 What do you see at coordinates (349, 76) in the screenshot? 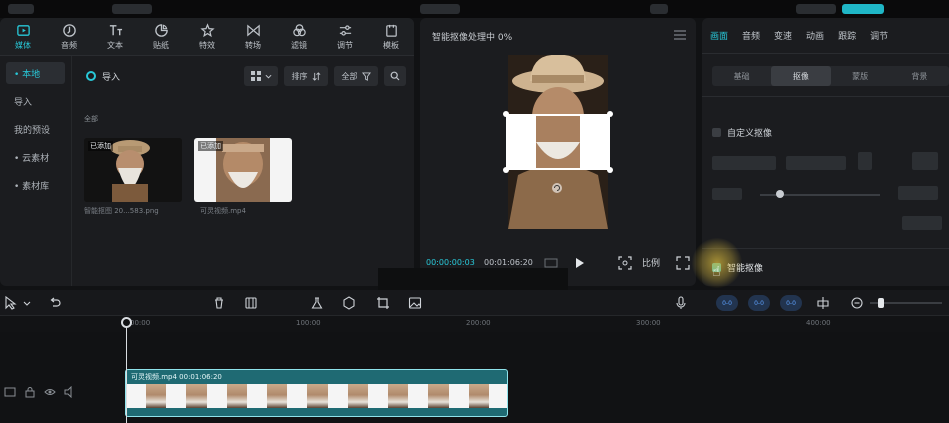
I see `all-label: 全部` at bounding box center [349, 76].